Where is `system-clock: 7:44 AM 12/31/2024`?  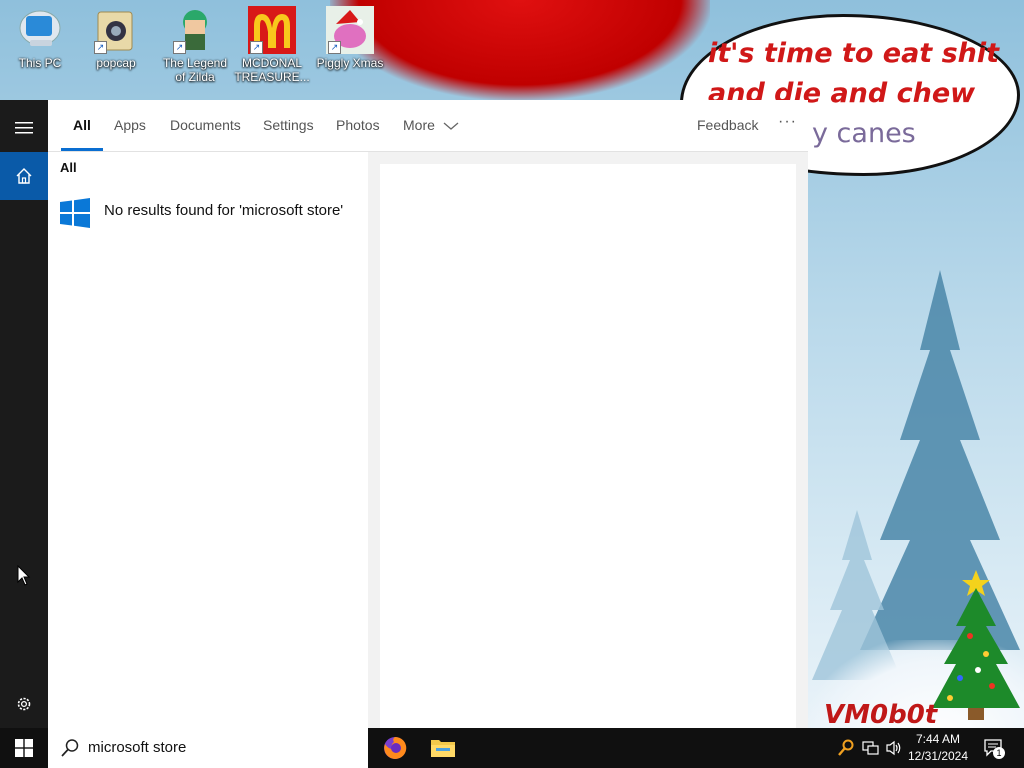
system-clock: 7:44 AM 12/31/2024 is located at coordinates (938, 748).